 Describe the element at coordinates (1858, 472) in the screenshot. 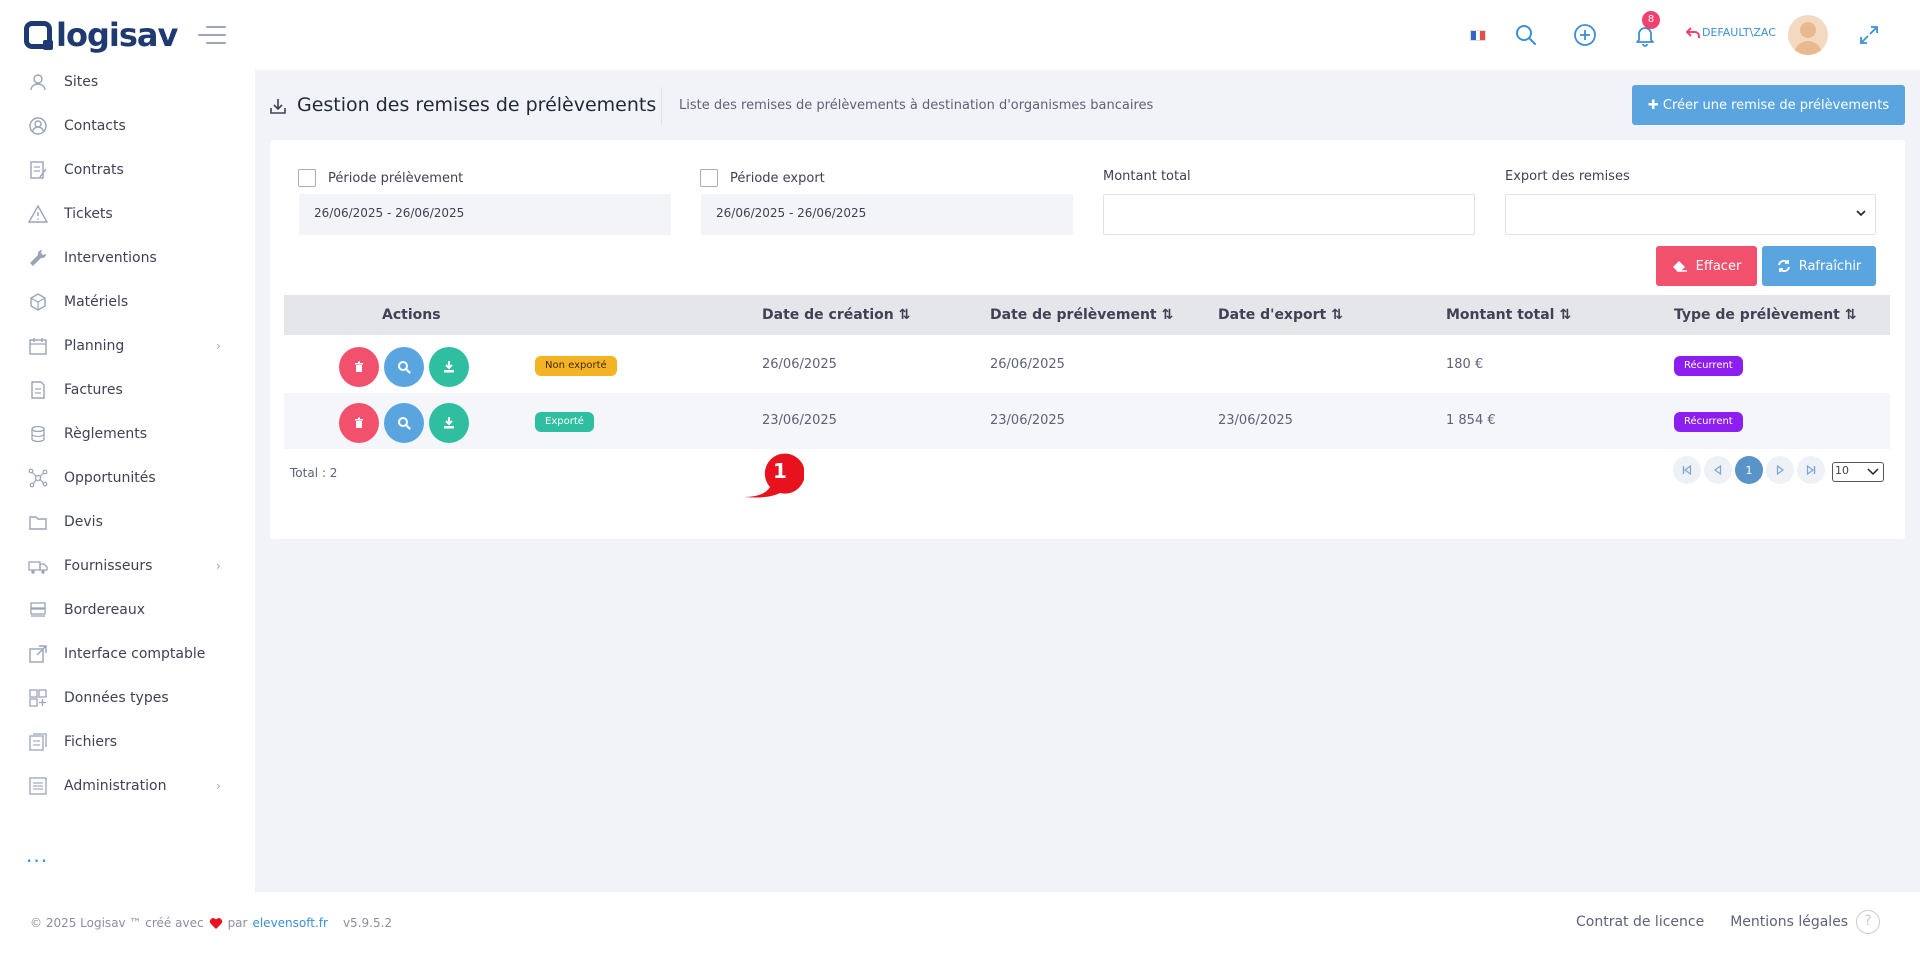

I see `page-size-select: 10` at that location.